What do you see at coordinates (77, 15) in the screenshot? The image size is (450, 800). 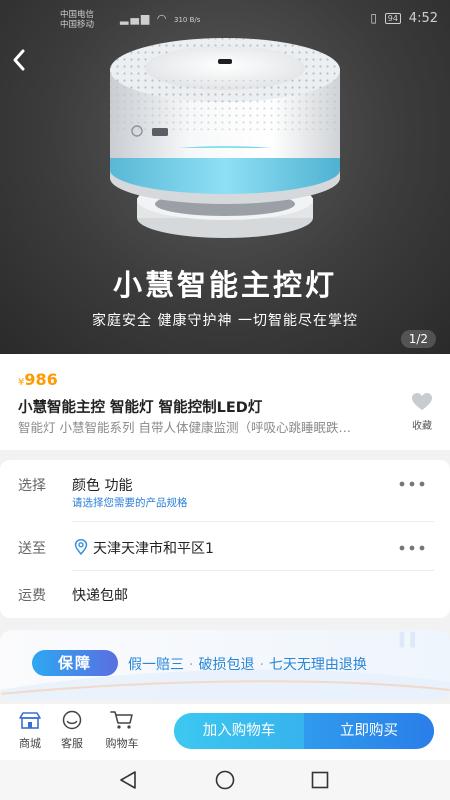 I see `carrier-1: 中国电信` at bounding box center [77, 15].